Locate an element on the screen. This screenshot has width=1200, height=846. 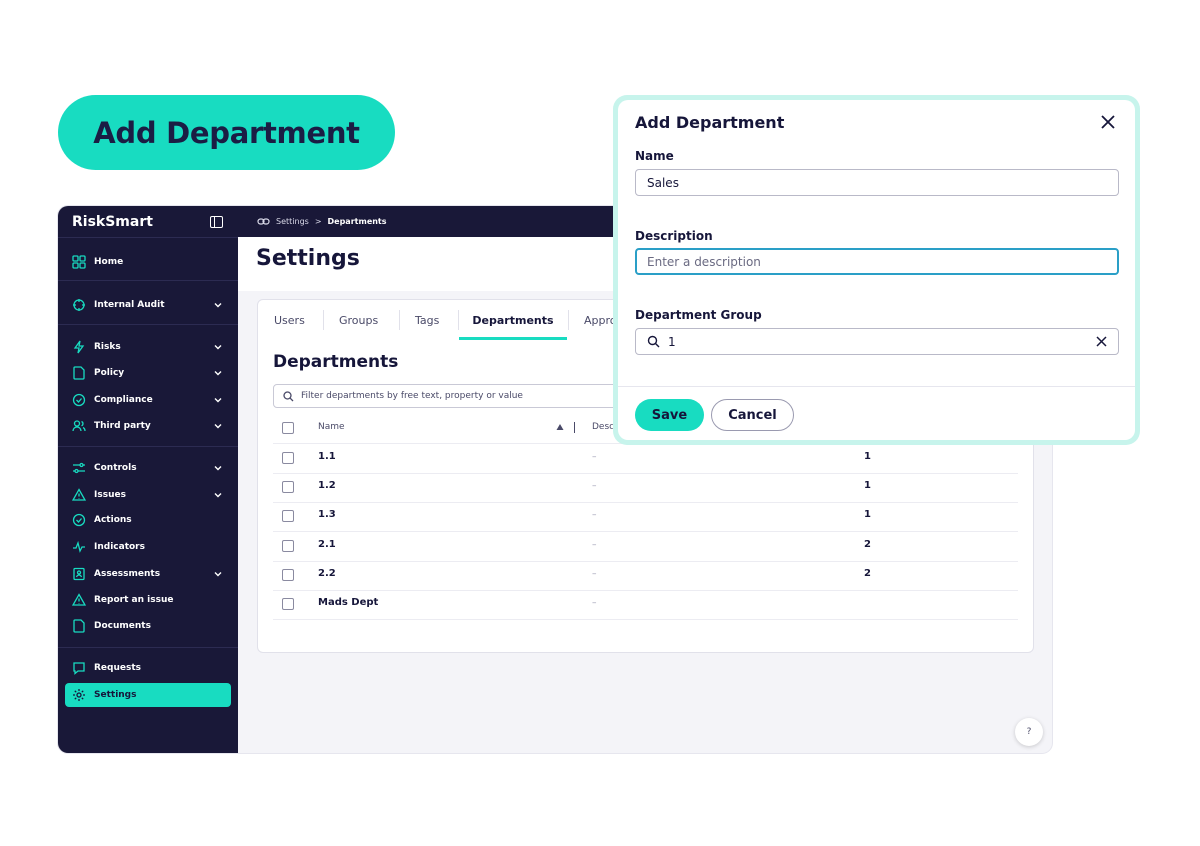
add-department-hero-button: Add Department is located at coordinates (226, 132).